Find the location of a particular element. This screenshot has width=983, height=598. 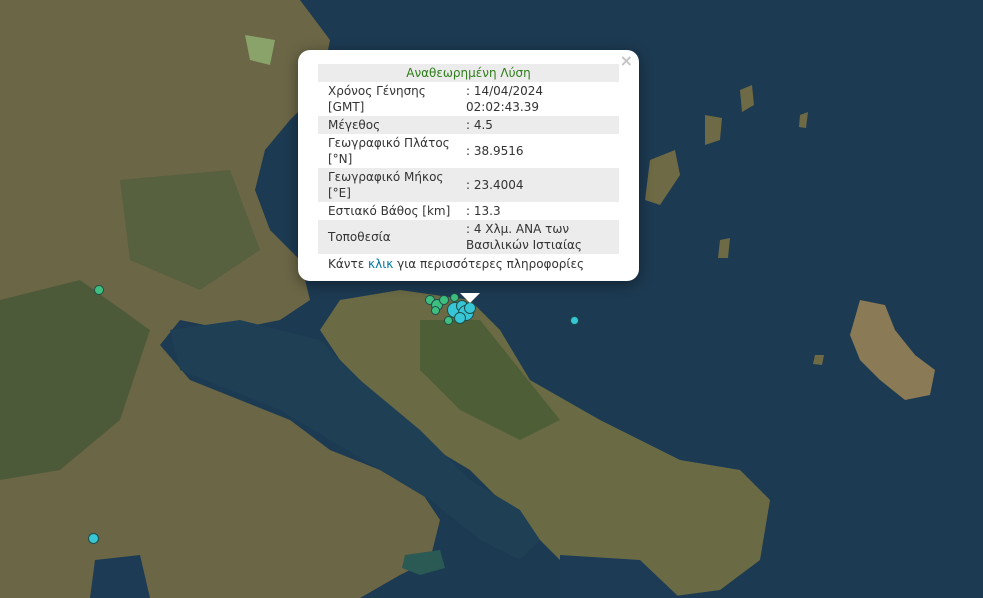

row-value: : 13.3 is located at coordinates (483, 211).